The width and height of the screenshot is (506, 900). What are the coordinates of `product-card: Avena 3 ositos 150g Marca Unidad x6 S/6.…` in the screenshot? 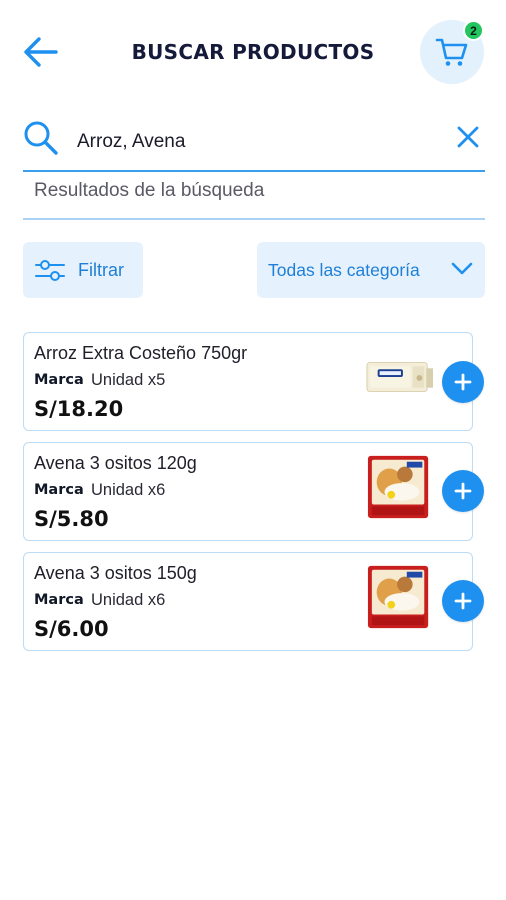 It's located at (248, 601).